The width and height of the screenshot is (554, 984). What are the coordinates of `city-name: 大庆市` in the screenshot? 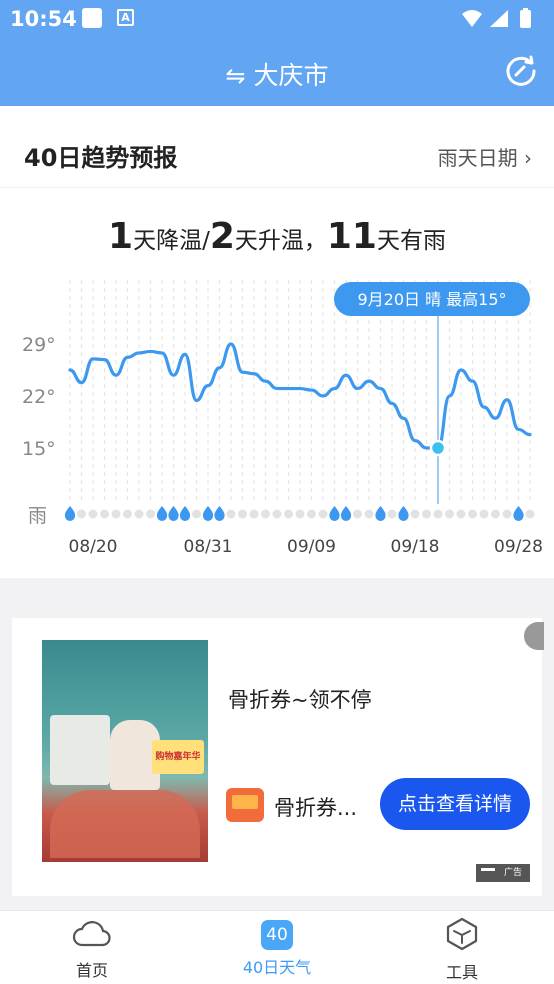 It's located at (291, 75).